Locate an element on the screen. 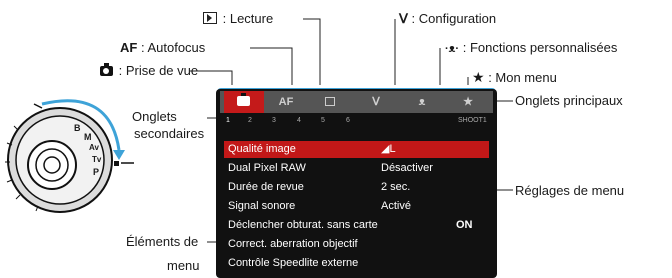 This screenshot has width=672, height=278. subtab-2: 2 is located at coordinates (250, 121).